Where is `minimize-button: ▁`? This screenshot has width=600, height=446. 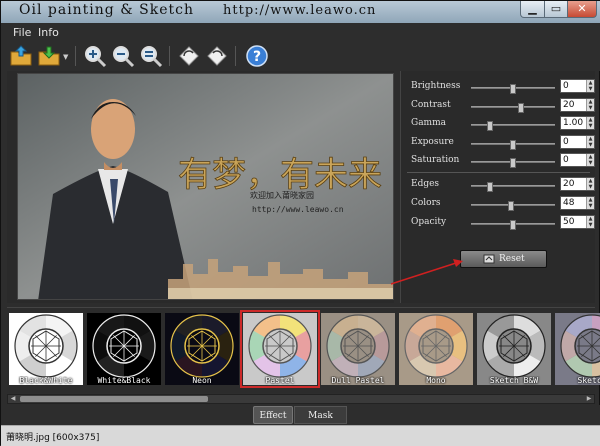 minimize-button: ▁ is located at coordinates (532, 9).